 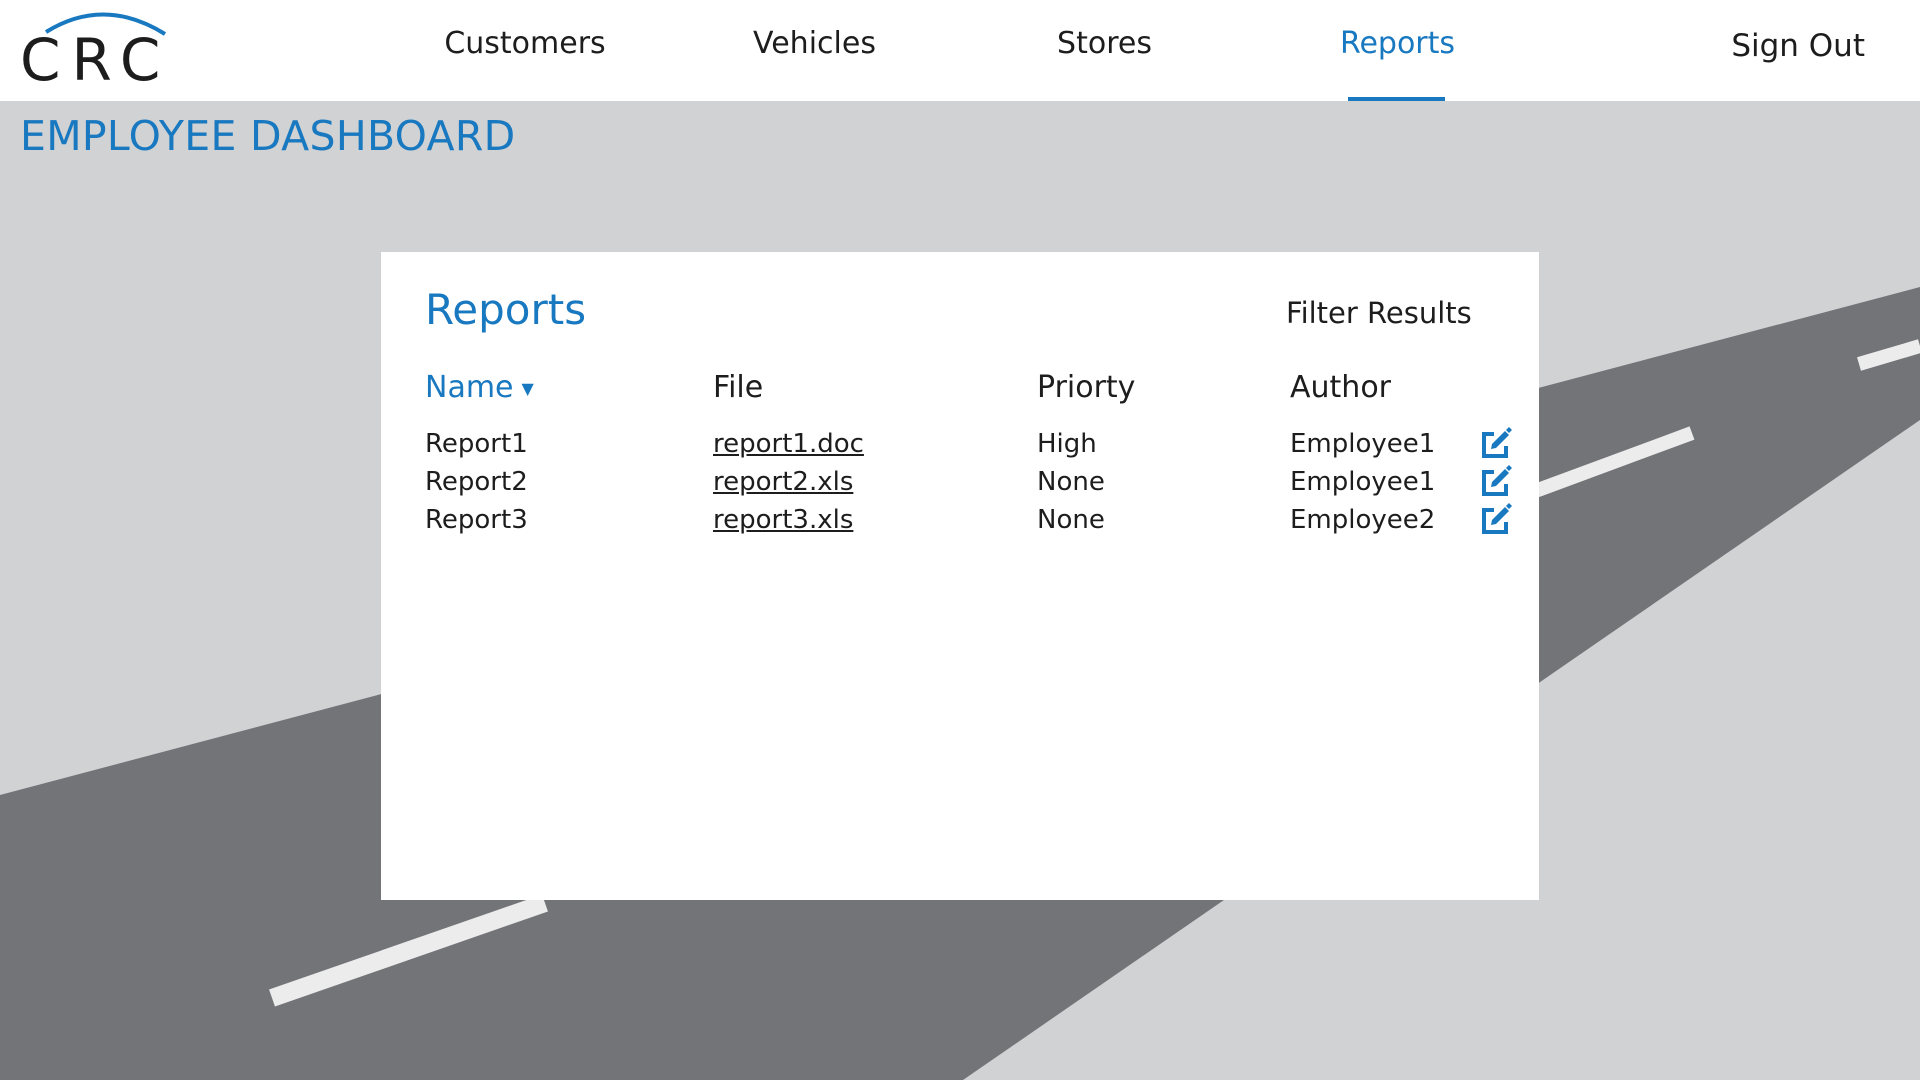 I want to click on column-header-name: Name ▼, so click(x=479, y=387).